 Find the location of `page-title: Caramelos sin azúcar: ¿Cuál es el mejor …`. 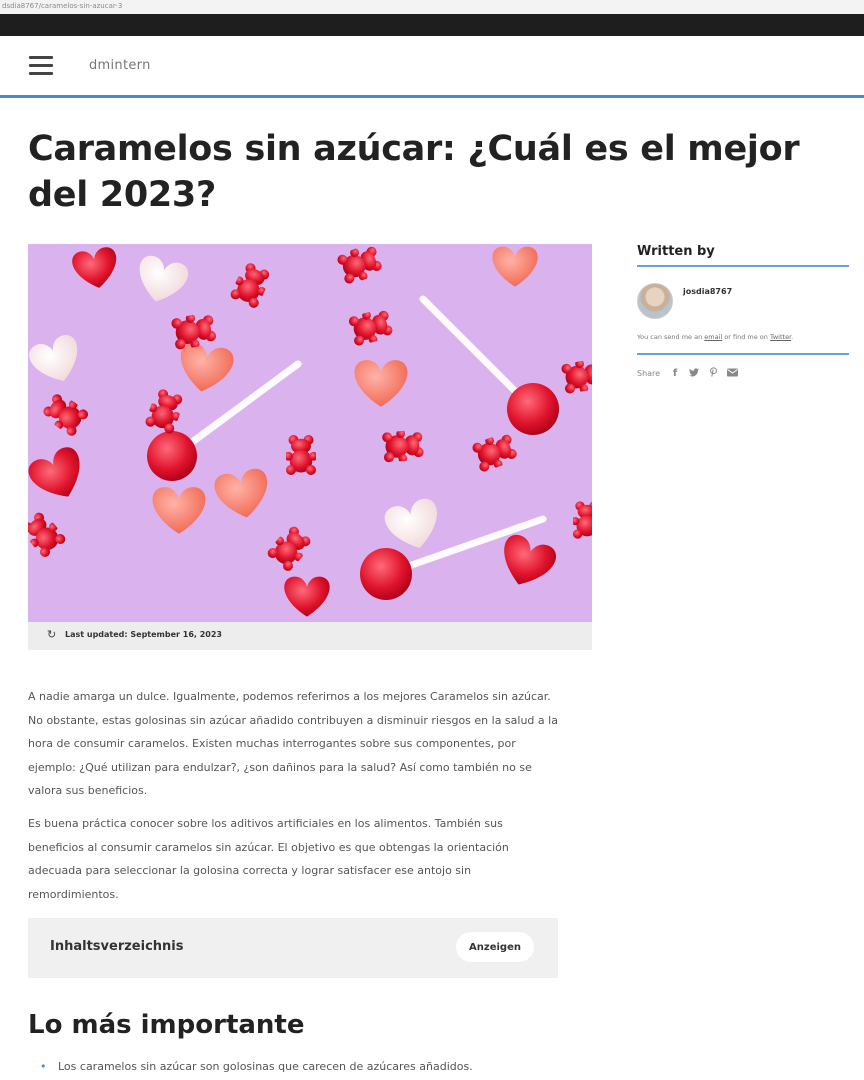

page-title: Caramelos sin azúcar: ¿Cuál es el mejor … is located at coordinates (414, 172).